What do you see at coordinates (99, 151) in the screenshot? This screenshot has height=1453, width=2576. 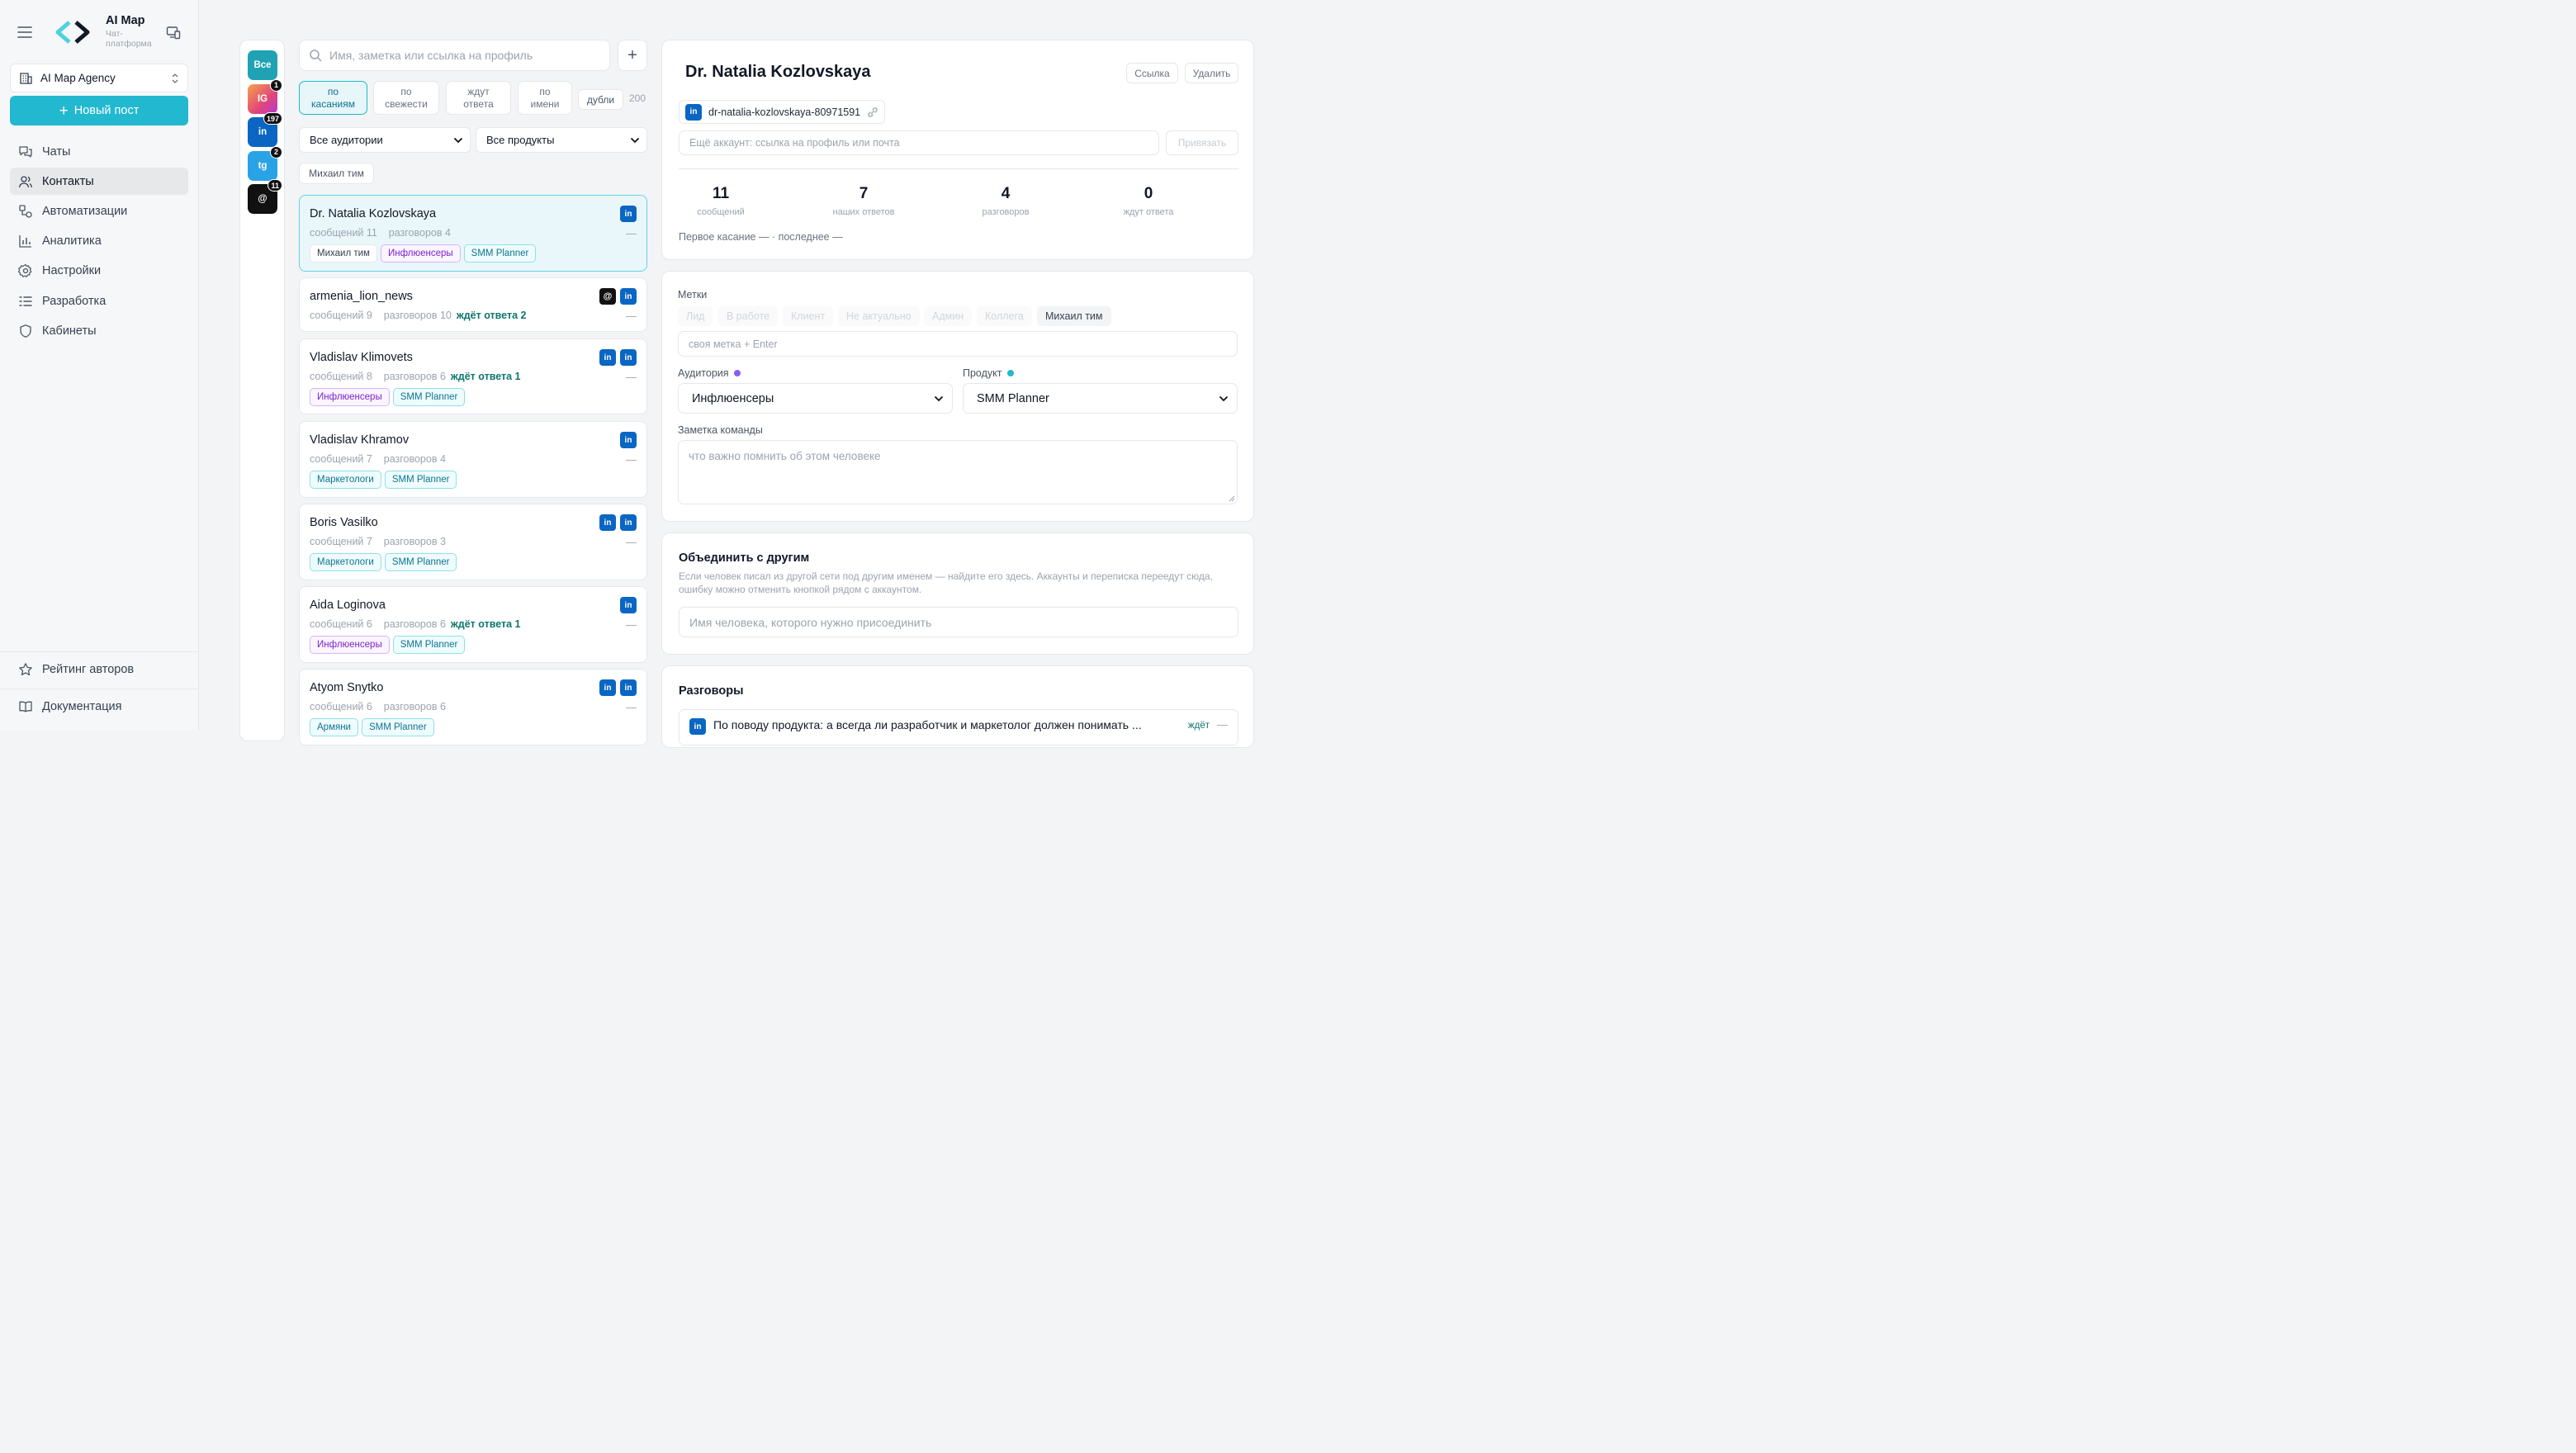 I see `sidebar-item-chats: Чаты` at bounding box center [99, 151].